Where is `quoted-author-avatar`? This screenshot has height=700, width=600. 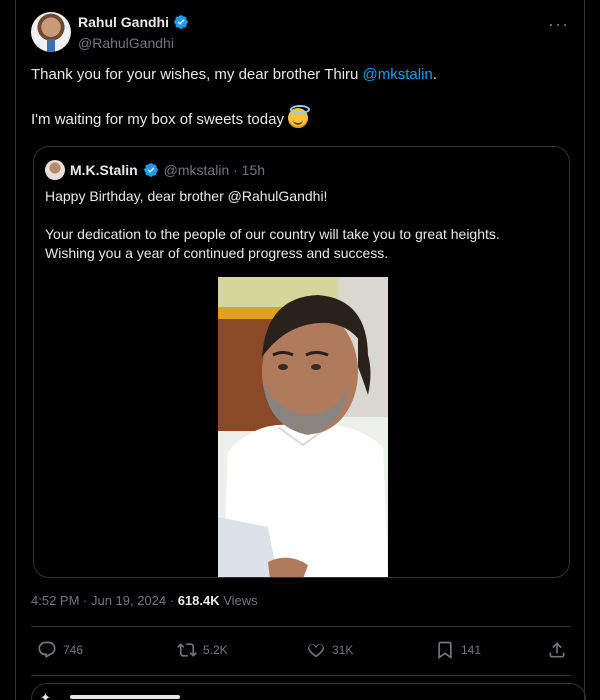
quoted-author-avatar is located at coordinates (55, 170).